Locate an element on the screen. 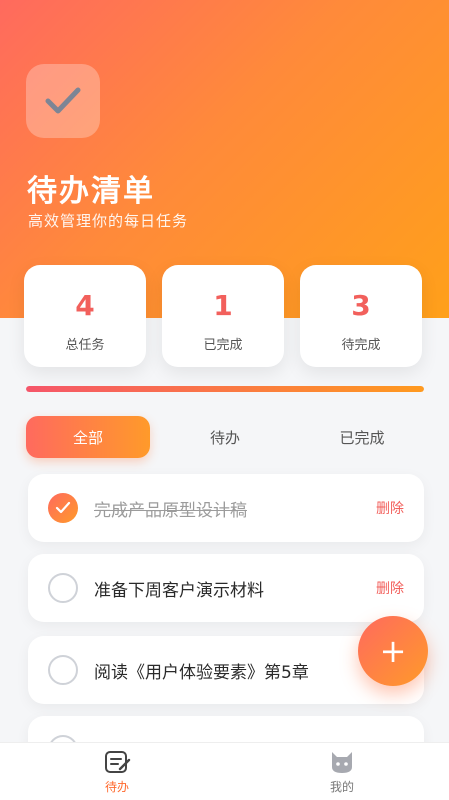 This screenshot has height=800, width=449. stat-pending-label: 待完成 is located at coordinates (361, 345).